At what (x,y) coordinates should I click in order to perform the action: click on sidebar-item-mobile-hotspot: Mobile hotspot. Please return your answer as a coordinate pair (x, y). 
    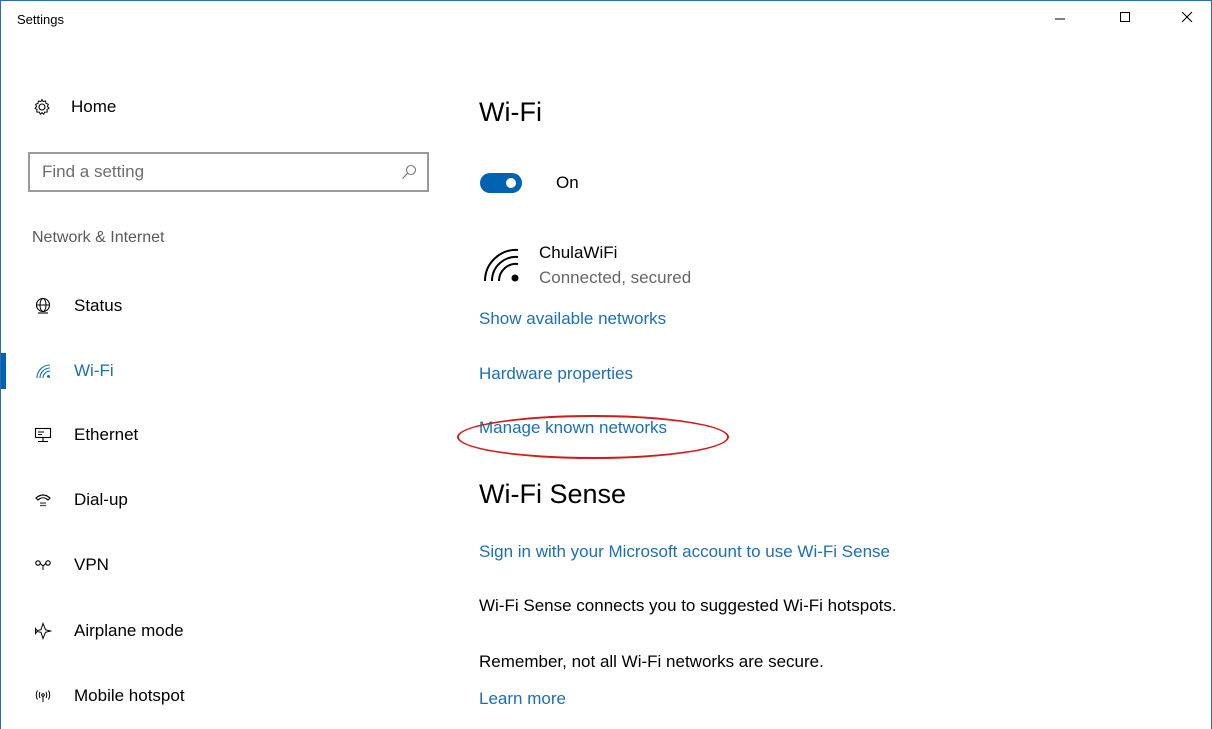
    Looking at the image, I should click on (221, 696).